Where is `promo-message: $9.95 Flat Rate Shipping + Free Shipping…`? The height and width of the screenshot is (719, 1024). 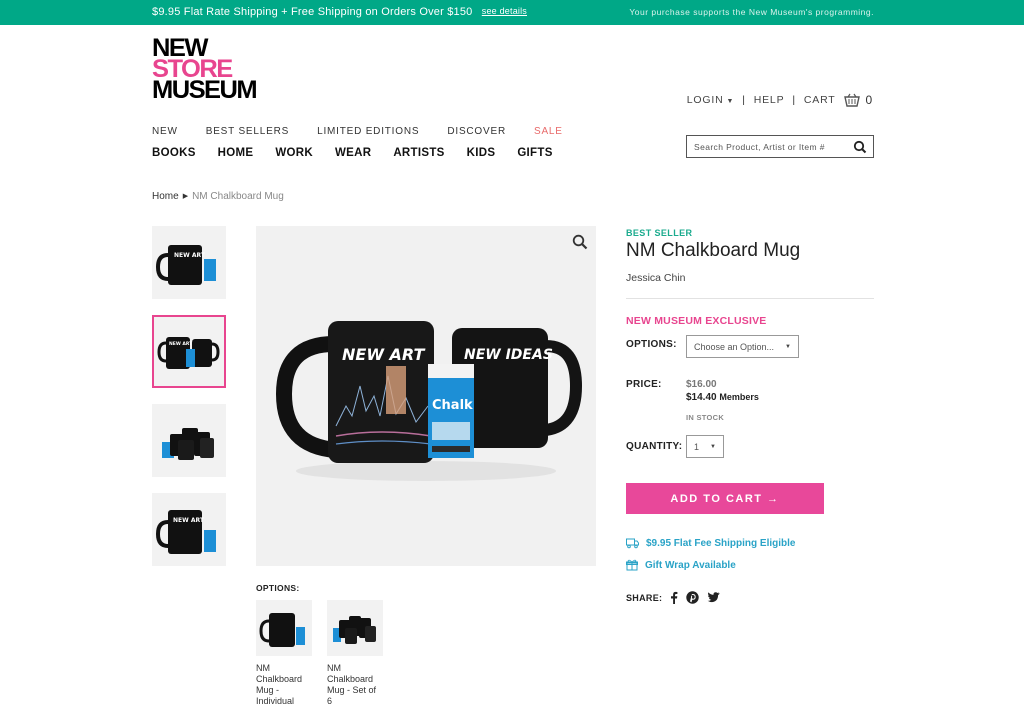
promo-message: $9.95 Flat Rate Shipping + Free Shipping… is located at coordinates (312, 12).